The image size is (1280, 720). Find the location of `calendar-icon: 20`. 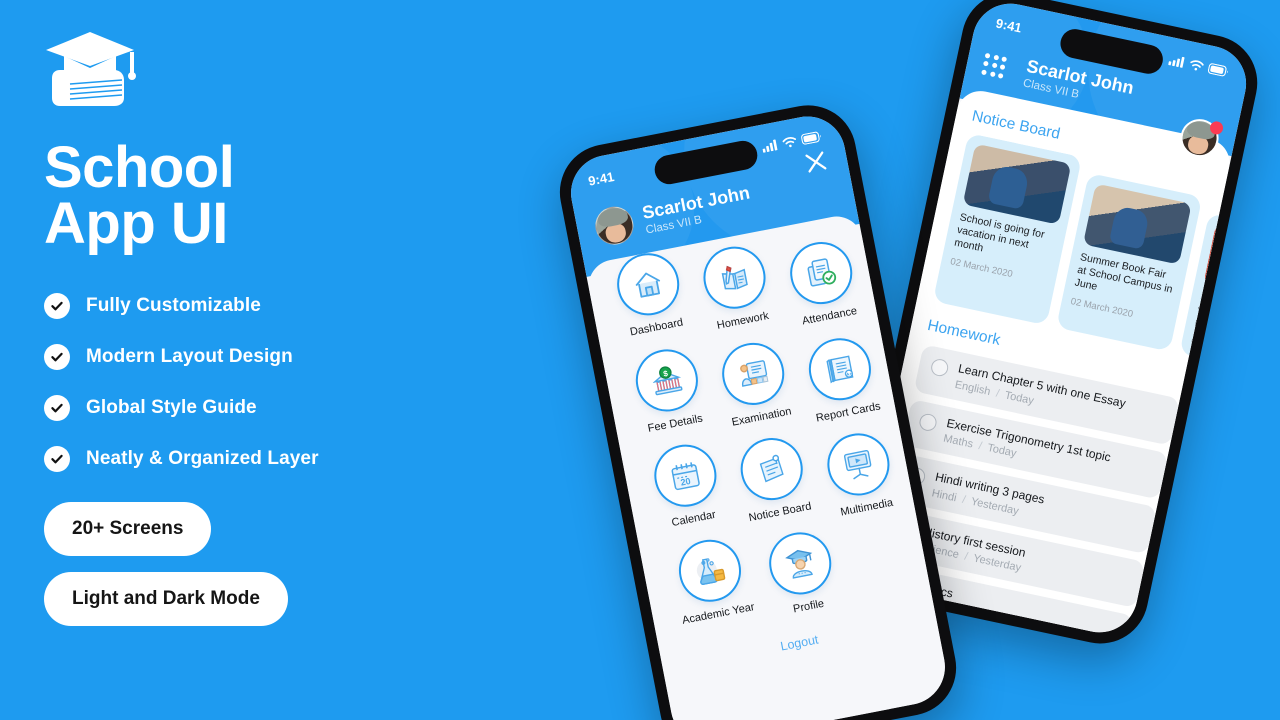

calendar-icon: 20 is located at coordinates (685, 476).